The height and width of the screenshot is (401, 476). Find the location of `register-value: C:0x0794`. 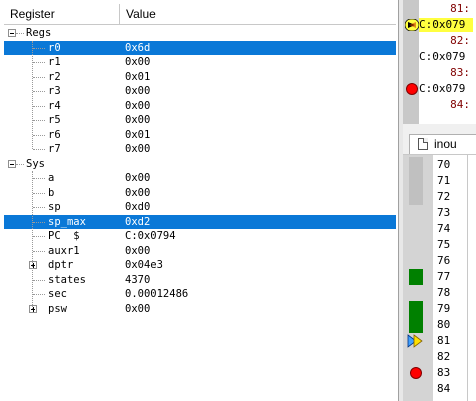

register-value: C:0x0794 is located at coordinates (150, 236).